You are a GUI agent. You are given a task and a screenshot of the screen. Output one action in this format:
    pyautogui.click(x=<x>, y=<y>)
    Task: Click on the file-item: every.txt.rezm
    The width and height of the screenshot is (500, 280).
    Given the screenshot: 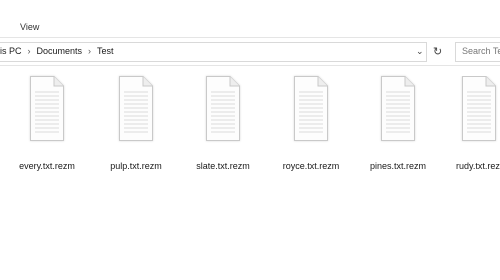 What is the action you would take?
    pyautogui.click(x=47, y=126)
    